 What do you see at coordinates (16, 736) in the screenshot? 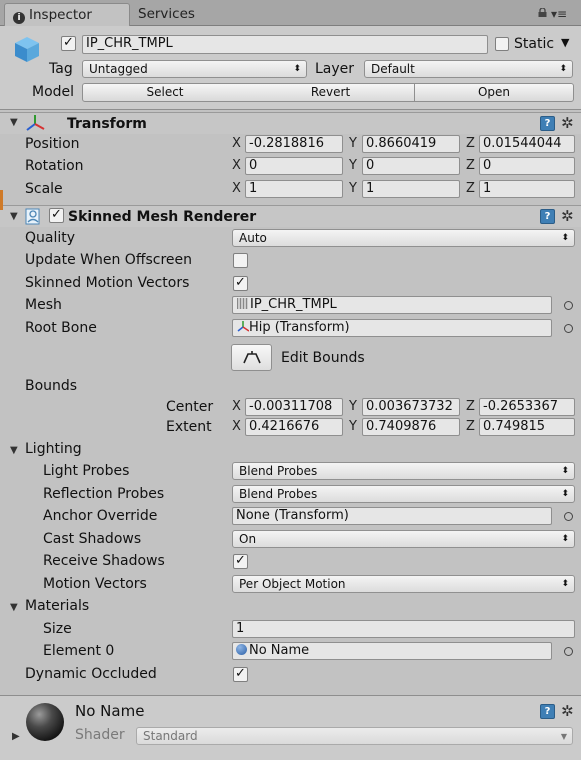
I see `foldout-arrow-icon: ▶` at bounding box center [16, 736].